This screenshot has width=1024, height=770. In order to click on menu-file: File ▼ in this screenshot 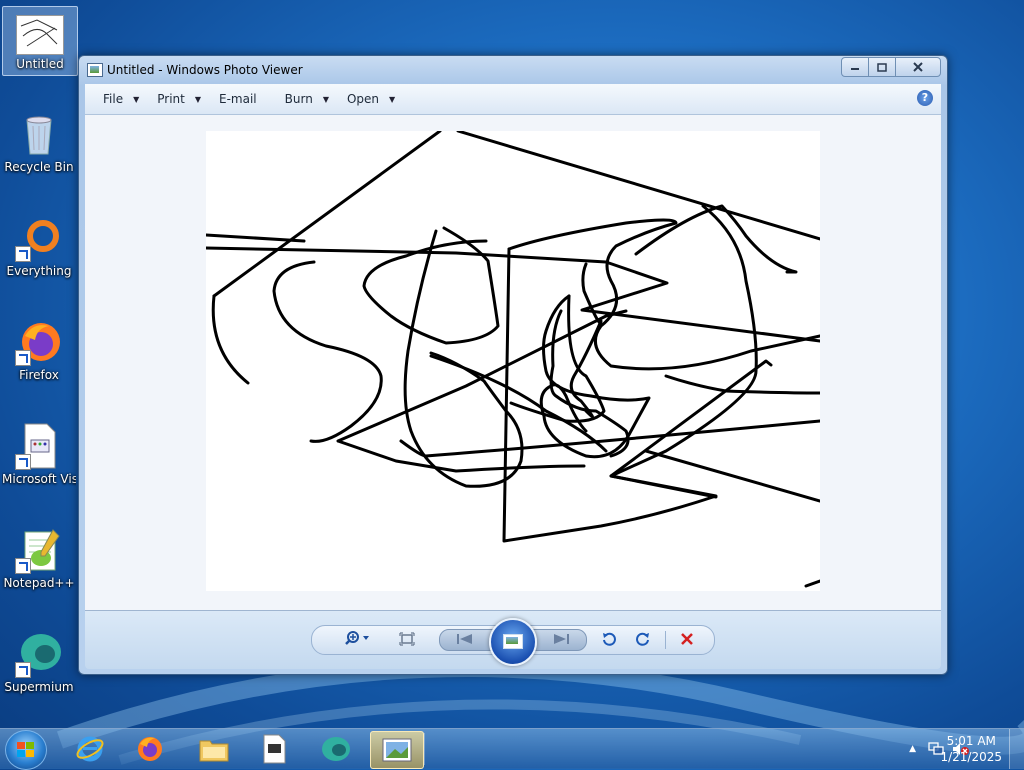, I will do `click(121, 99)`.